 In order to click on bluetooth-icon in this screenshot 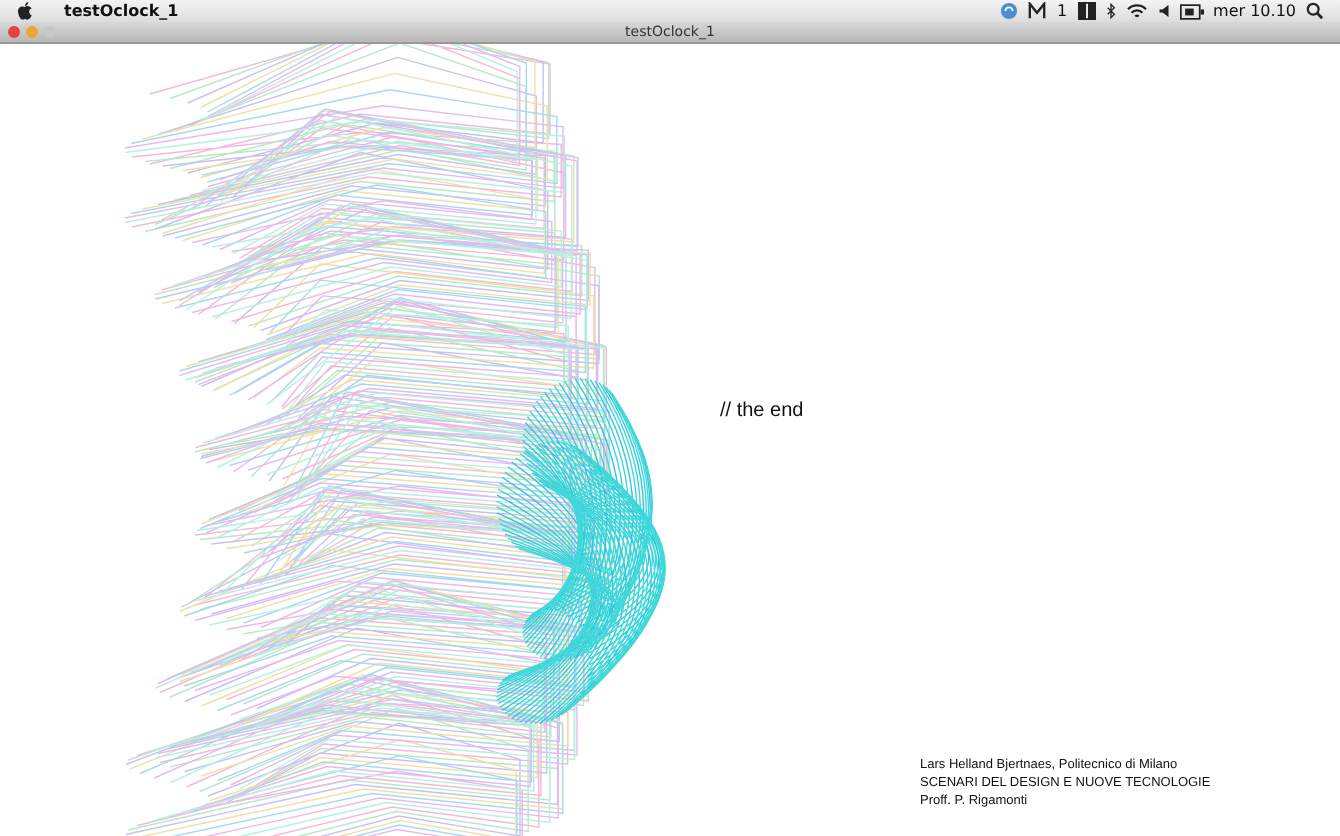, I will do `click(1110, 11)`.